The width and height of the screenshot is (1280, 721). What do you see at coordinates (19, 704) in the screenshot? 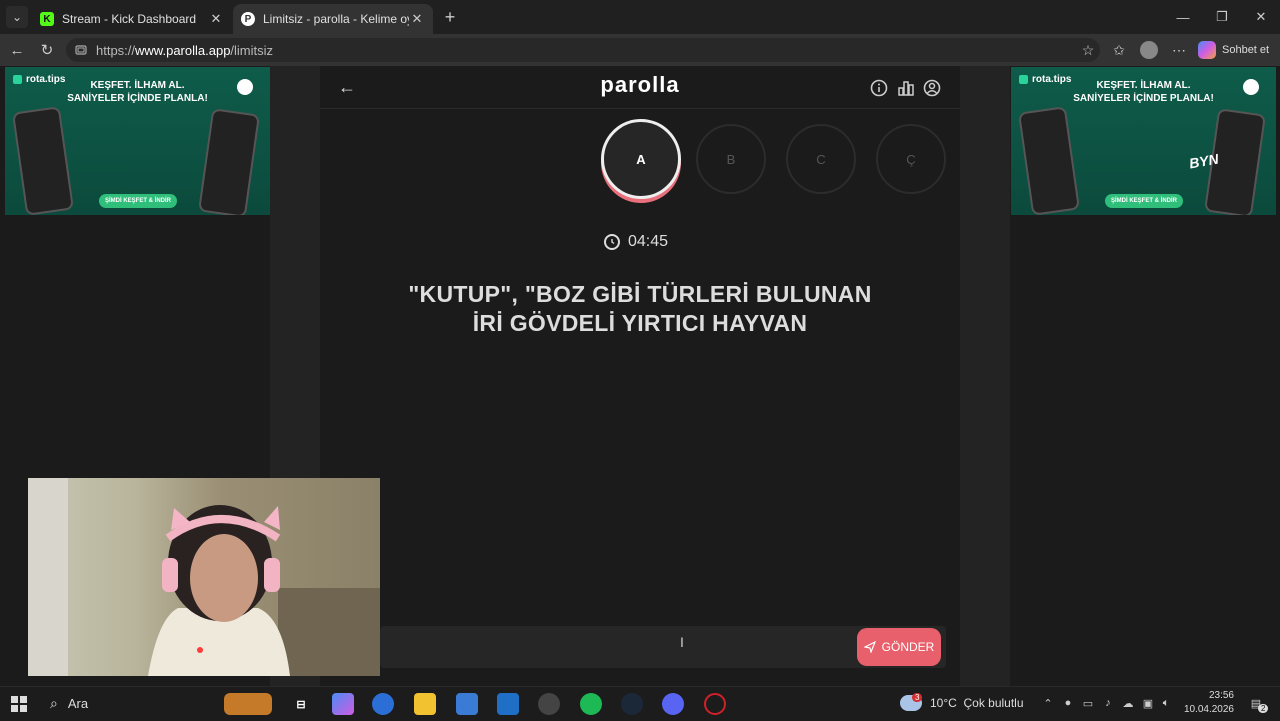
I see `windows-start-icon` at bounding box center [19, 704].